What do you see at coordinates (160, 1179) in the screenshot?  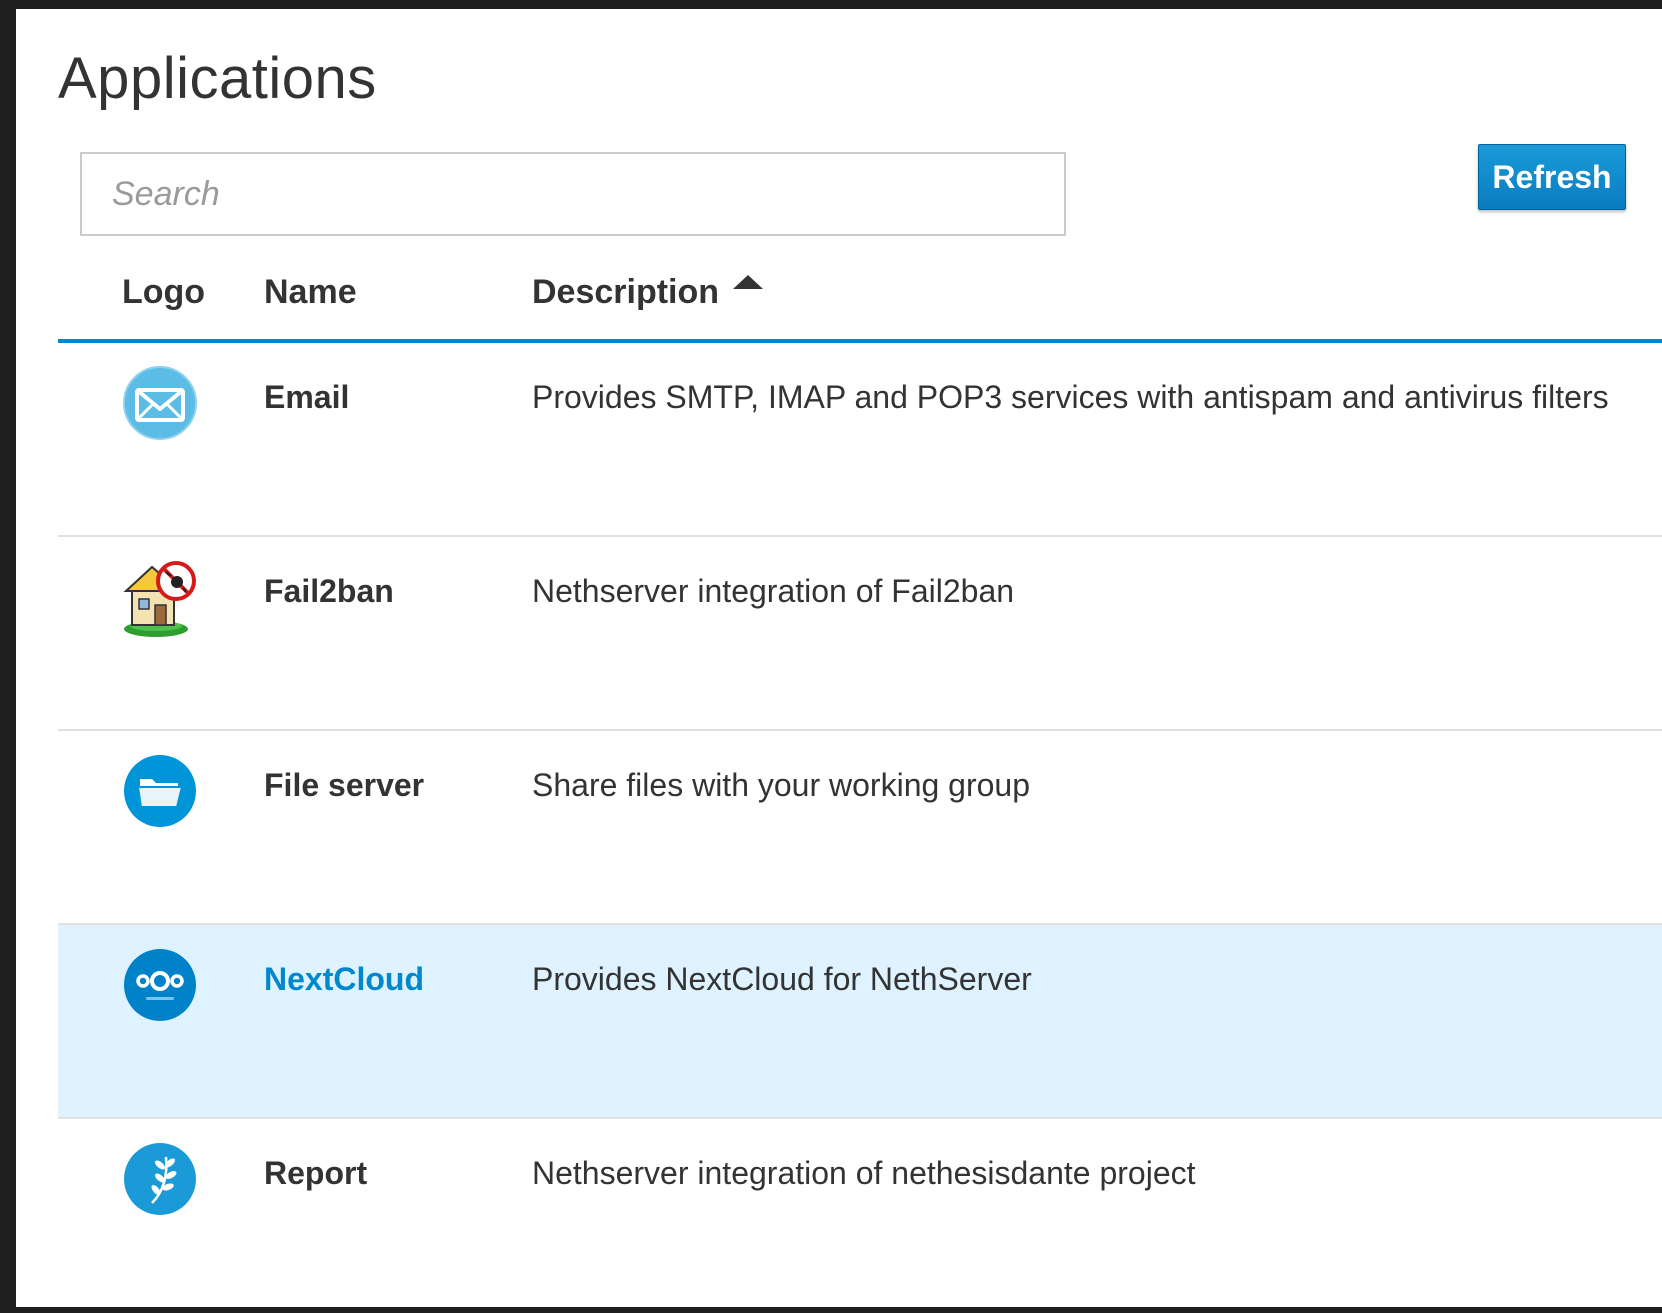 I see `report-laurel-icon` at bounding box center [160, 1179].